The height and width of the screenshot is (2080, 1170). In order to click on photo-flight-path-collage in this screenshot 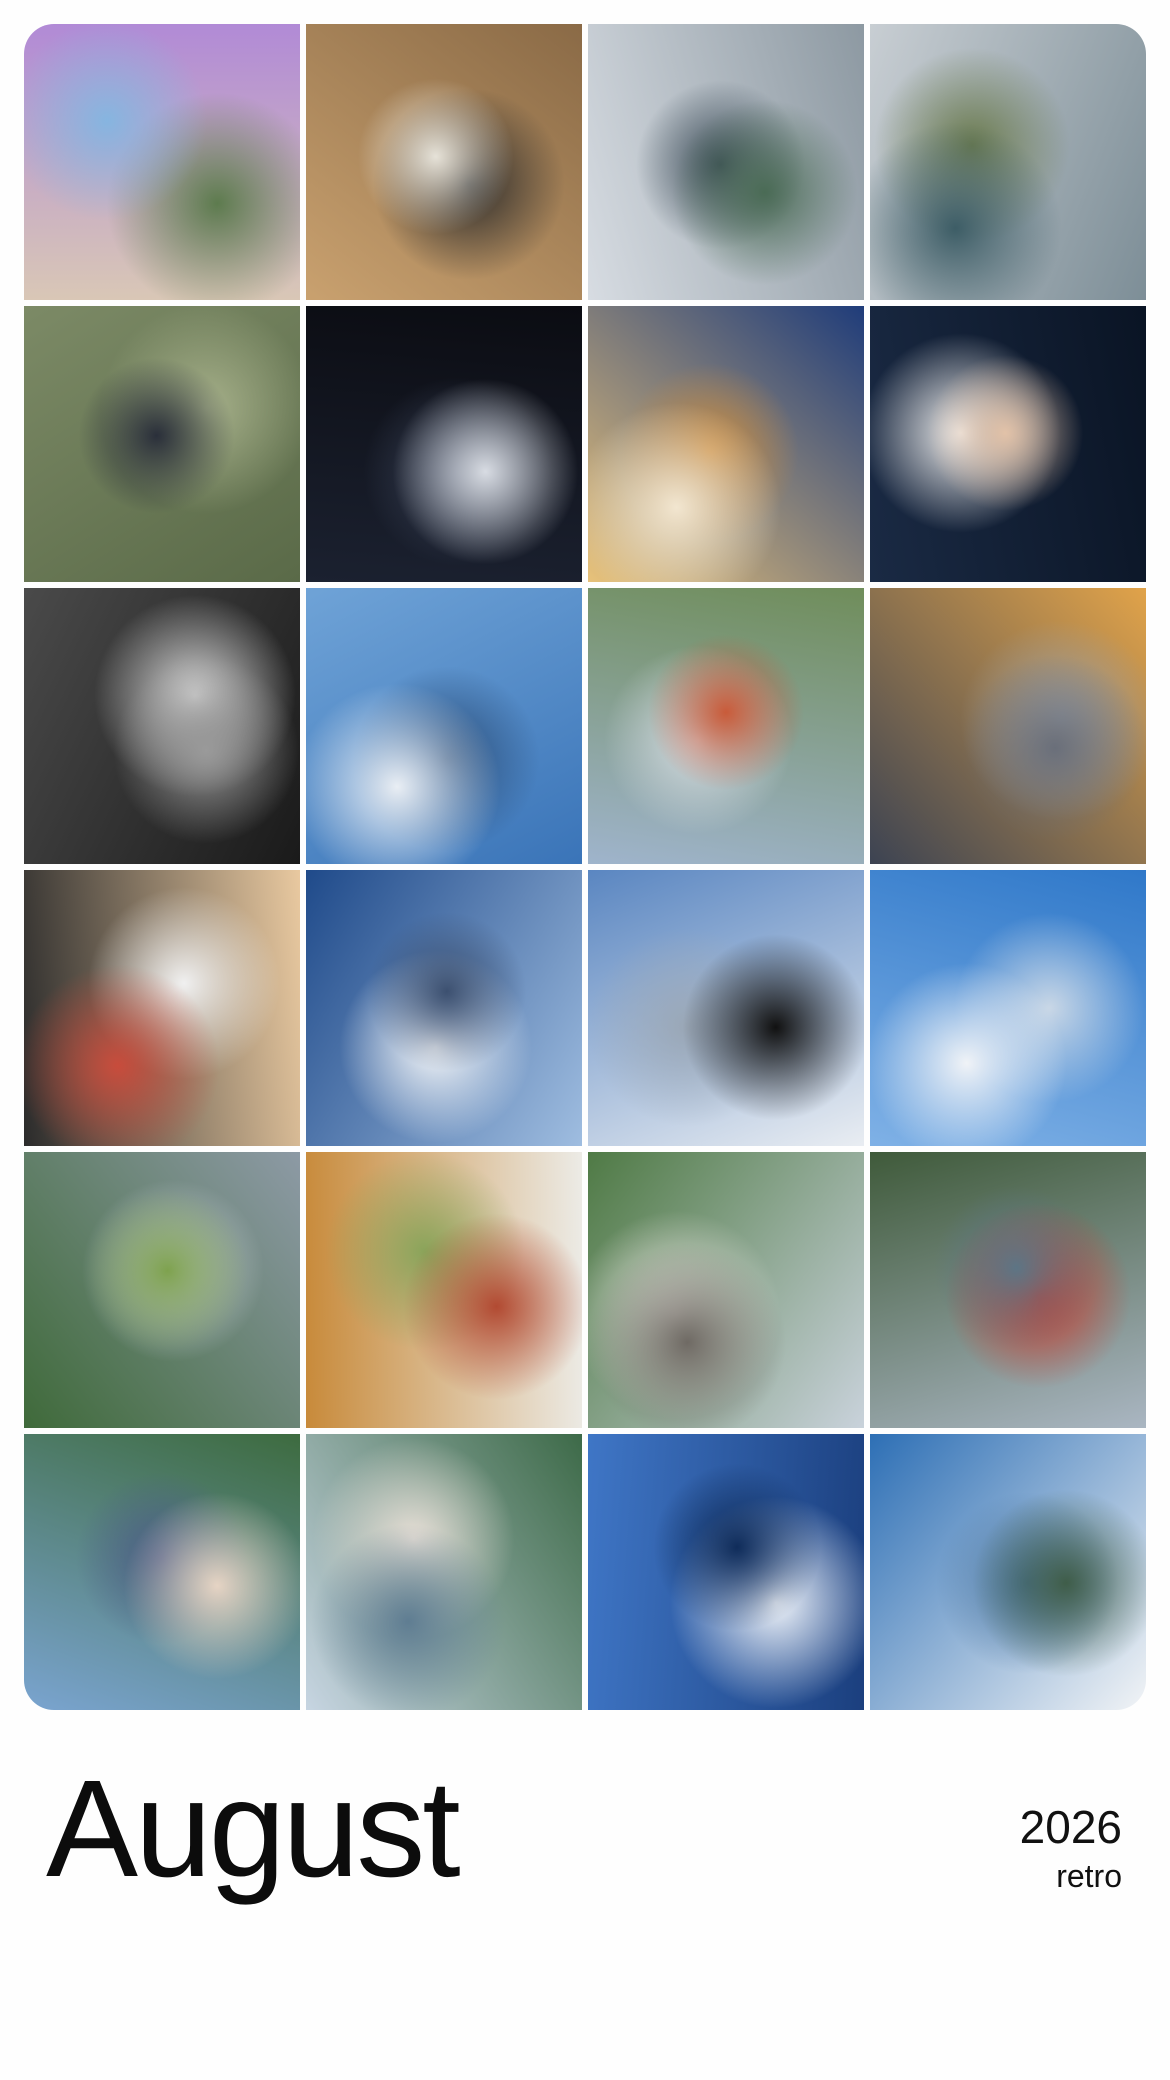, I will do `click(444, 726)`.